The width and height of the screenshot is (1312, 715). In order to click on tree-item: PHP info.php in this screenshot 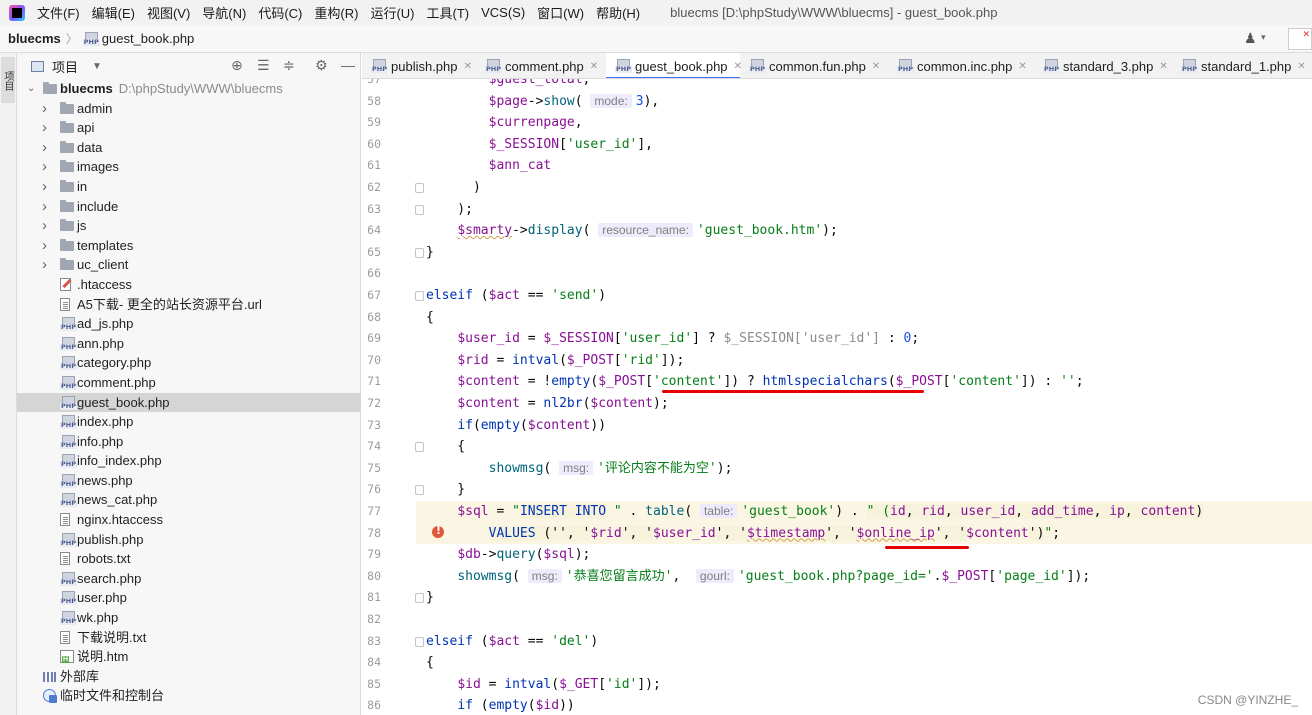, I will do `click(189, 442)`.